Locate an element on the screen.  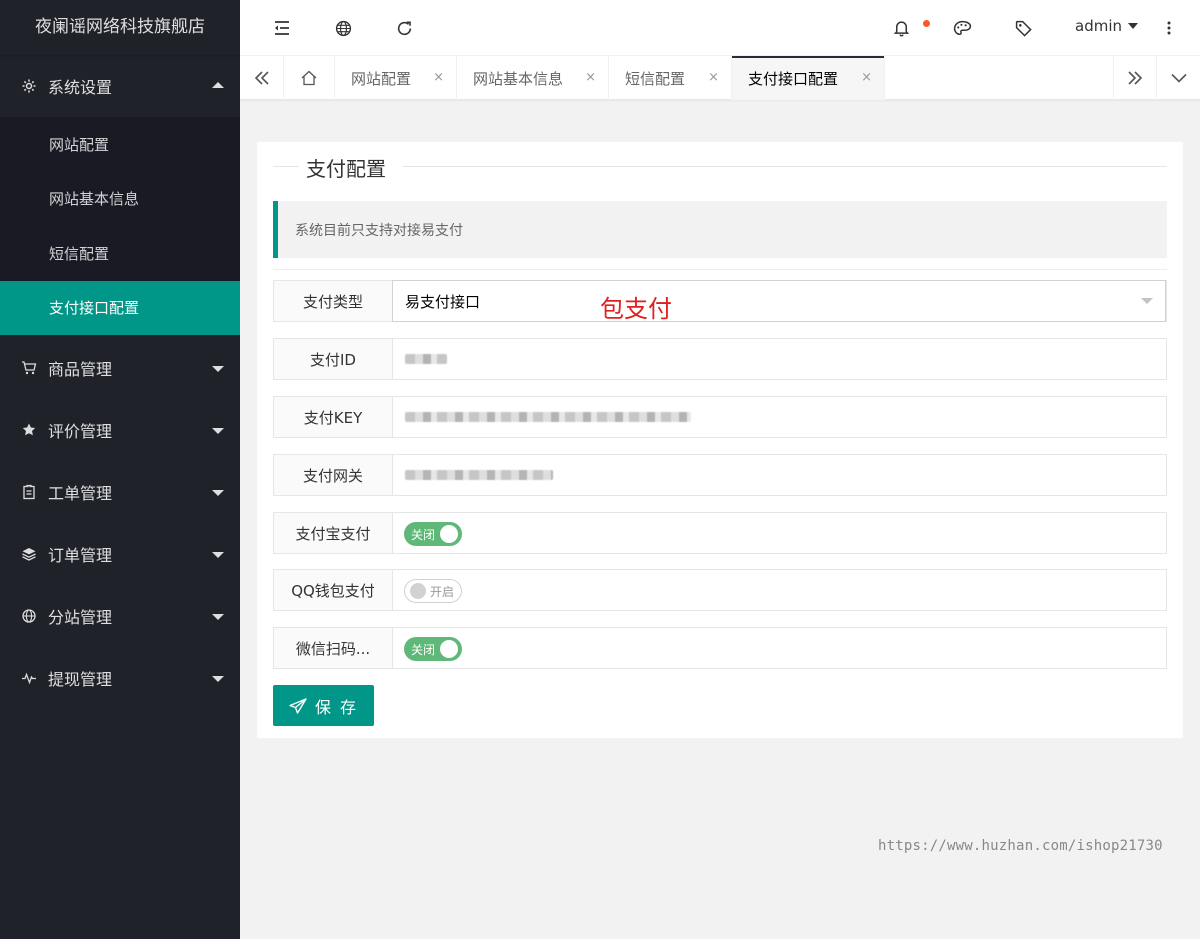
pay-key-input is located at coordinates (548, 417).